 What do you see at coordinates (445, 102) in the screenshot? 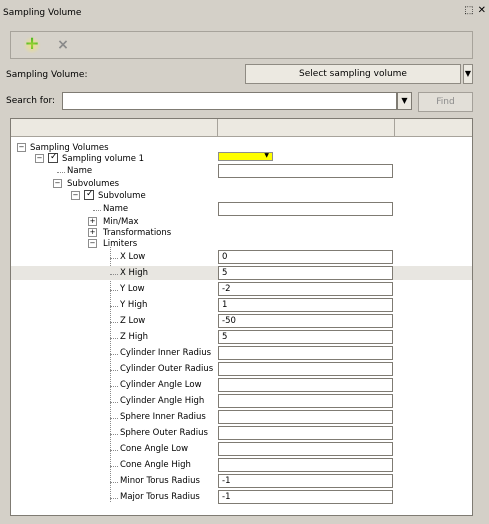
I see `find-button: Find` at bounding box center [445, 102].